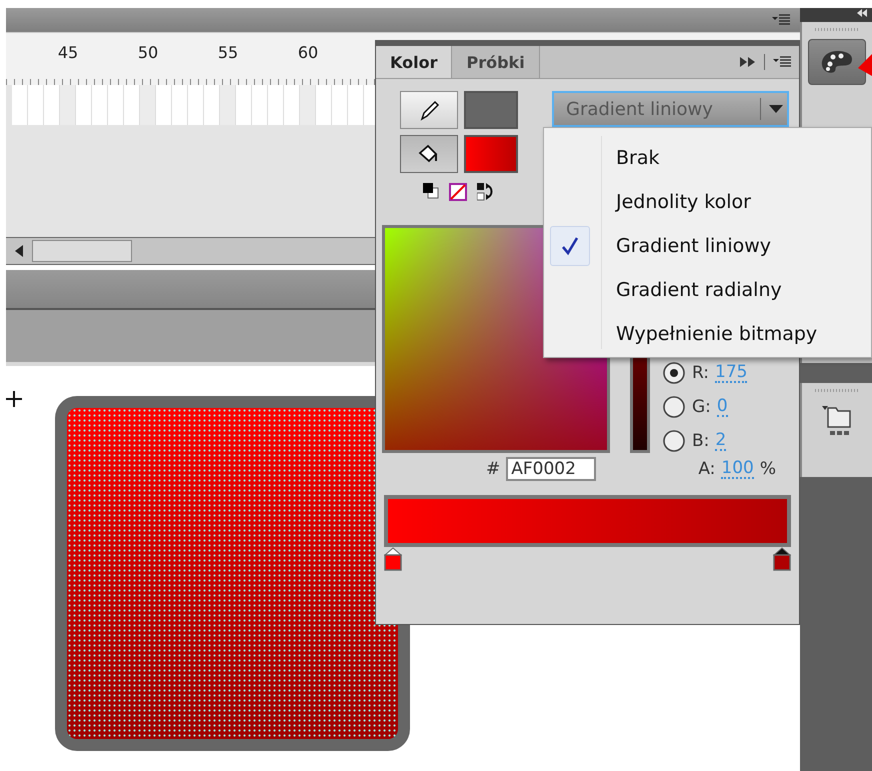  Describe the element at coordinates (707, 246) in the screenshot. I see `menu-item: Gradient liniowy` at that location.